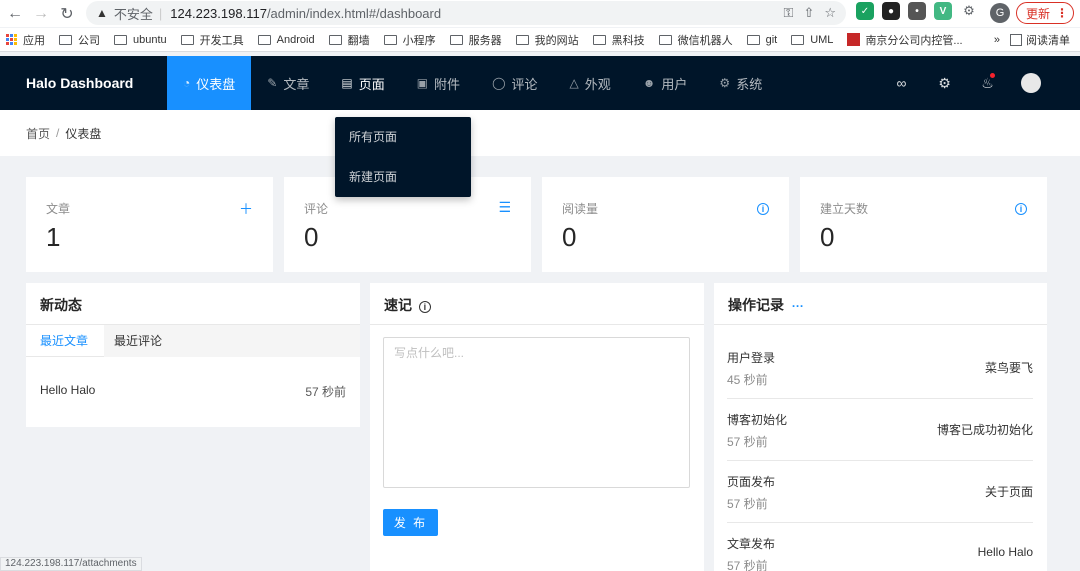 Image resolution: width=1080 pixels, height=571 pixels. I want to click on activity-panel: 新动态 最近文章 最近评论 Hello Halo 57 秒前, so click(193, 355).